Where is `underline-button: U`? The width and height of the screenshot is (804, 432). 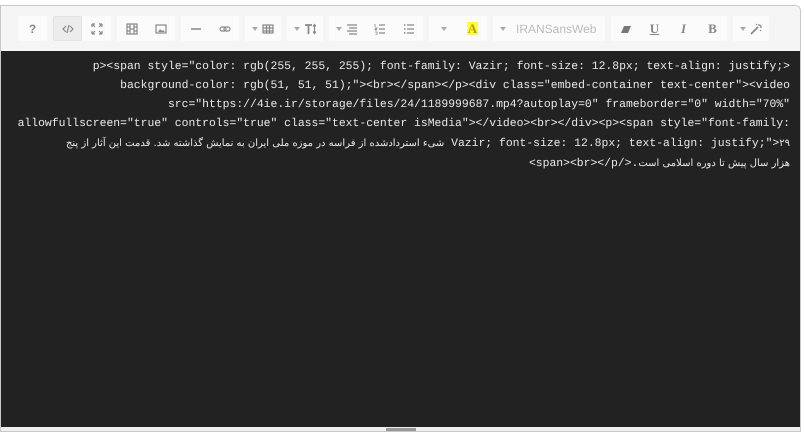
underline-button: U is located at coordinates (654, 28).